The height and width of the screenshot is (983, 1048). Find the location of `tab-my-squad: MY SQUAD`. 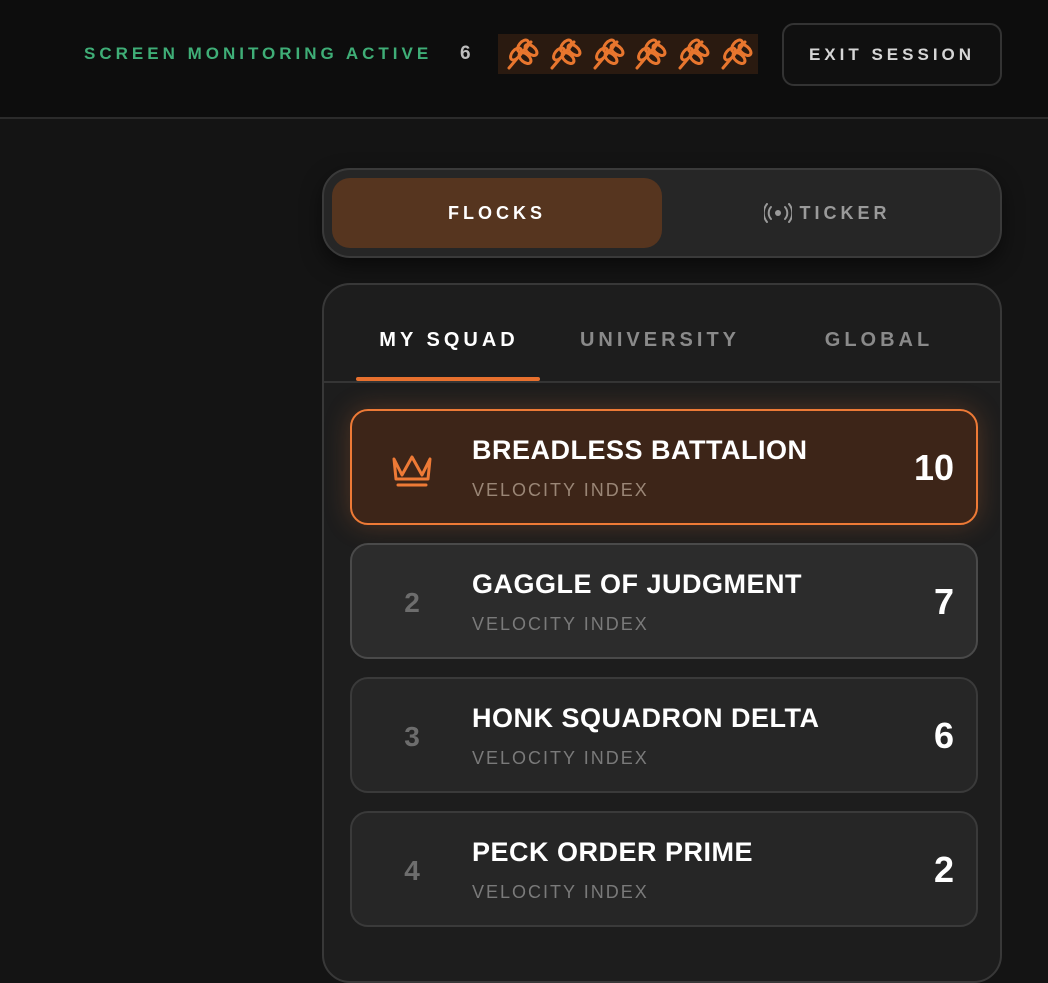

tab-my-squad: MY SQUAD is located at coordinates (449, 340).